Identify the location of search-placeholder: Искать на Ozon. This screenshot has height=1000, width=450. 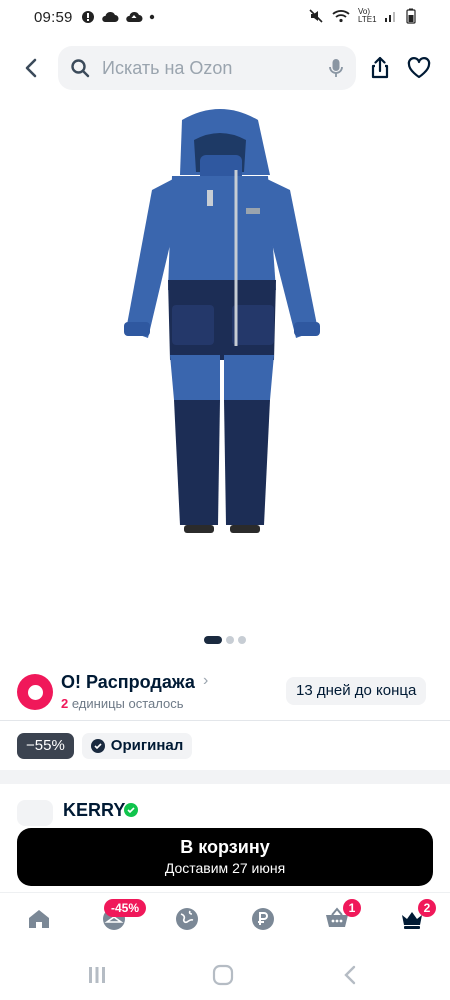
(167, 67).